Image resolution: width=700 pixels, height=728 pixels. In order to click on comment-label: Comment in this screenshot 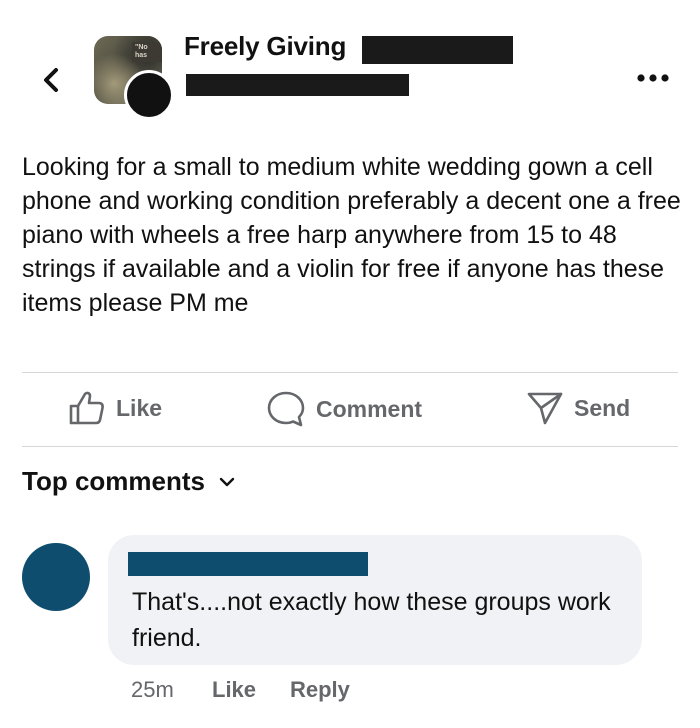, I will do `click(369, 408)`.